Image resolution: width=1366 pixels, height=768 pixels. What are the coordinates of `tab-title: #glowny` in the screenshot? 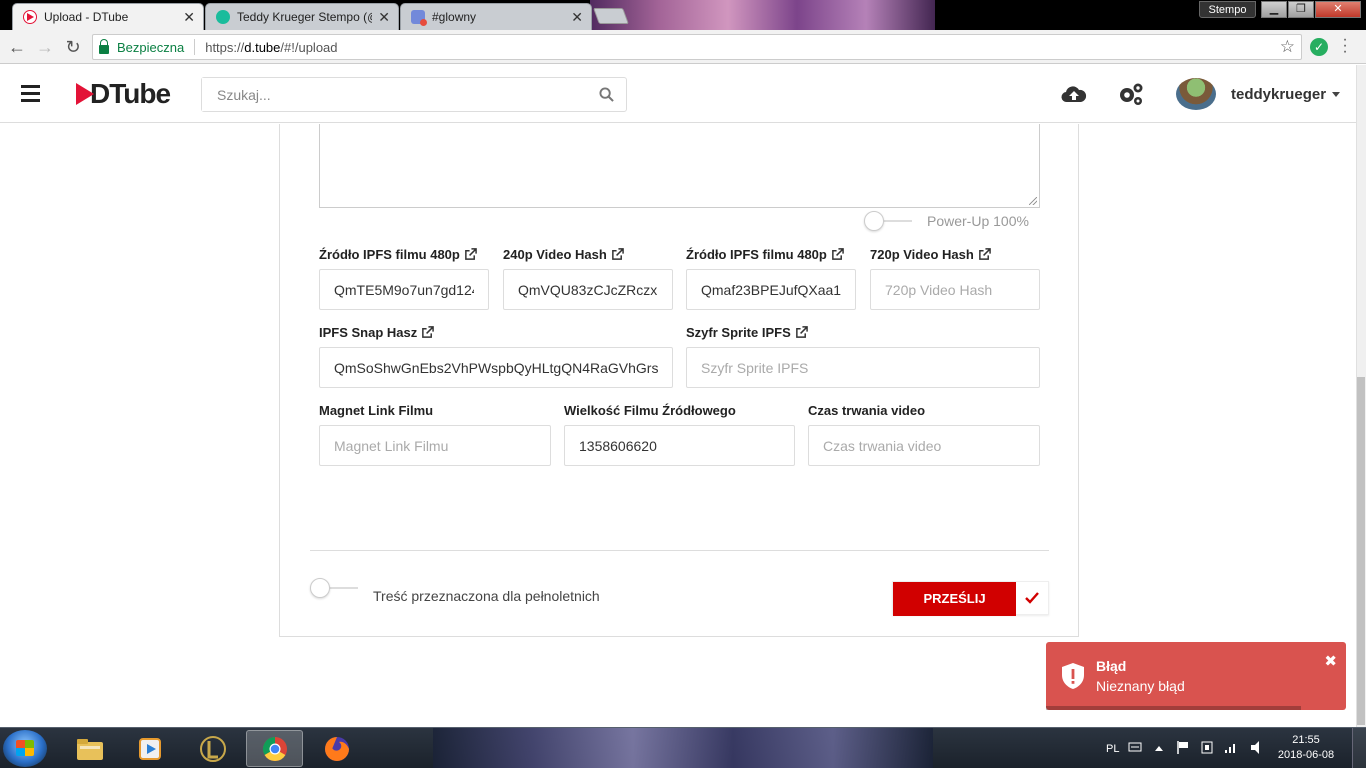 It's located at (454, 17).